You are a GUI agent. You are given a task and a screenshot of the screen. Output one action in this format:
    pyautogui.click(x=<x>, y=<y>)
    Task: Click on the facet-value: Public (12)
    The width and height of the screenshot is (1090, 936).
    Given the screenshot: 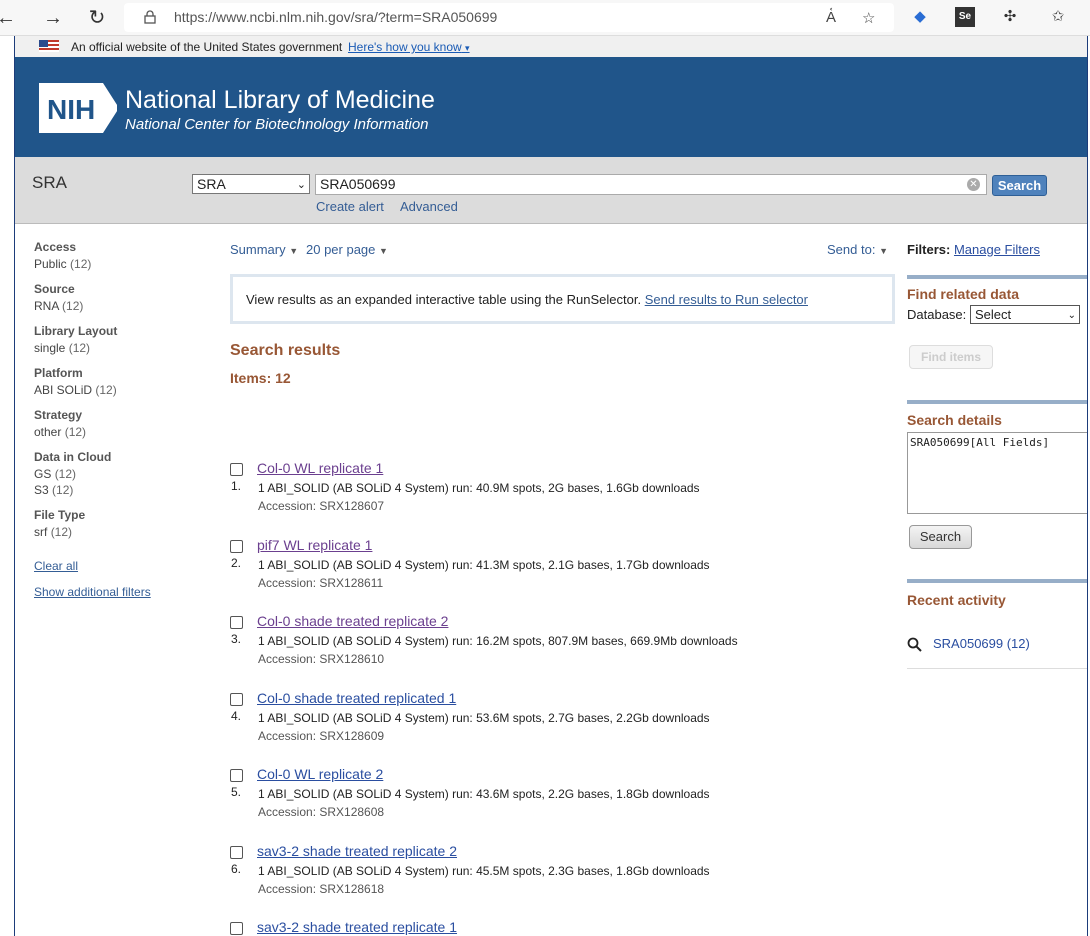 What is the action you would take?
    pyautogui.click(x=124, y=264)
    